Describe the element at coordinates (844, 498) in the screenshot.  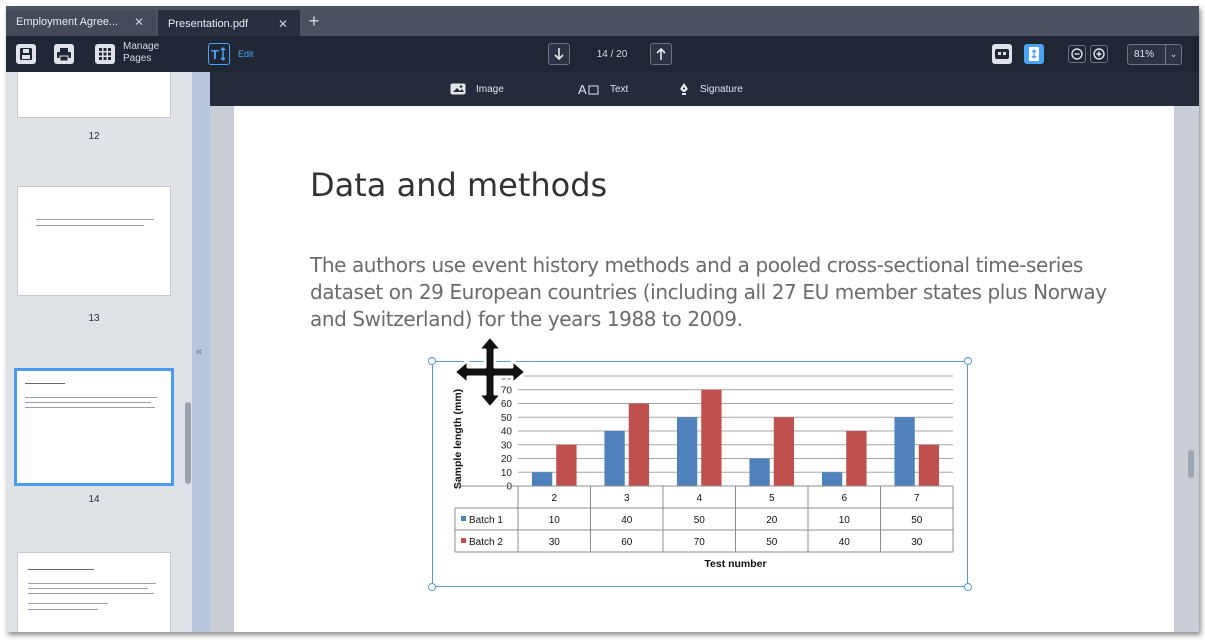
I see `x-tick-label: 6` at that location.